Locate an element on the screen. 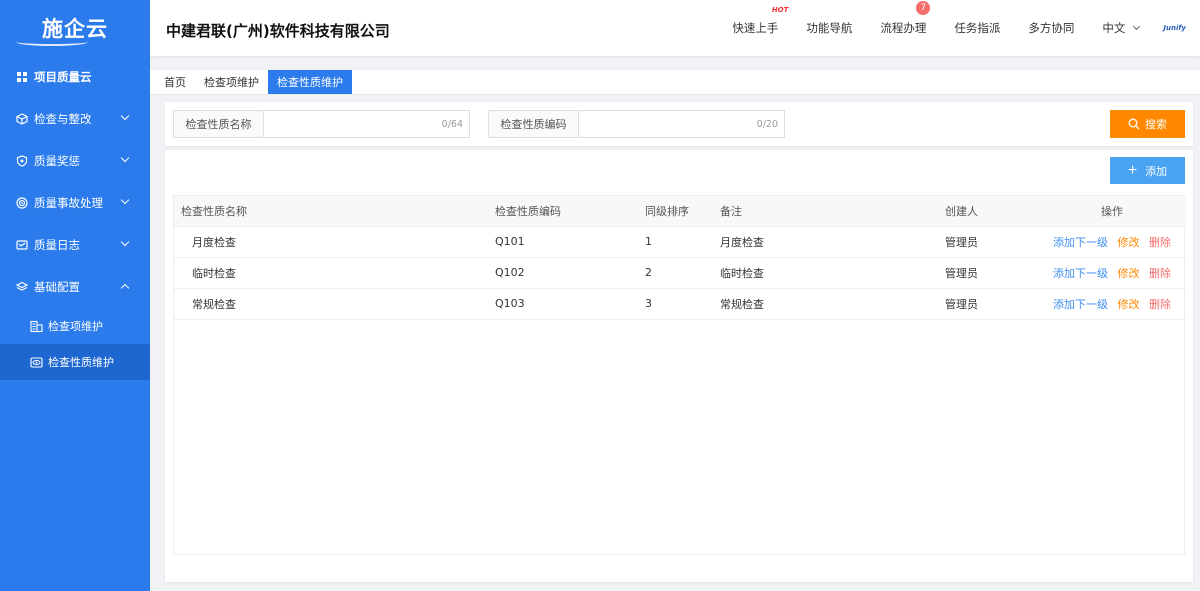  nav-collaboration: 多方协同 is located at coordinates (1051, 28).